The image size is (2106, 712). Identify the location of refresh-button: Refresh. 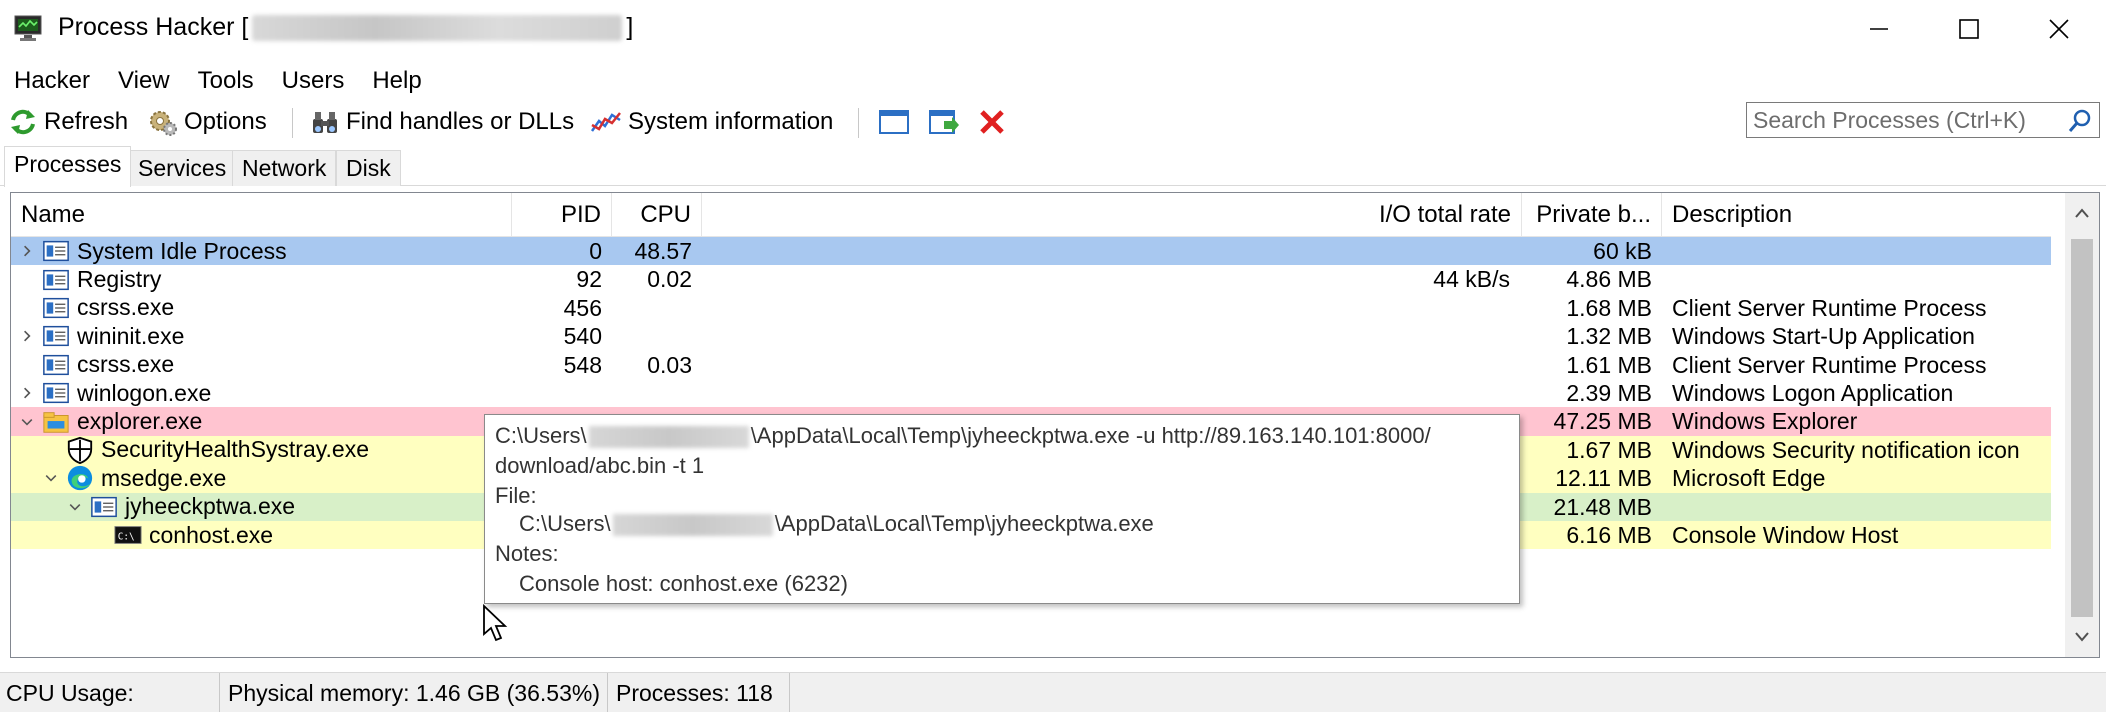
(68, 122).